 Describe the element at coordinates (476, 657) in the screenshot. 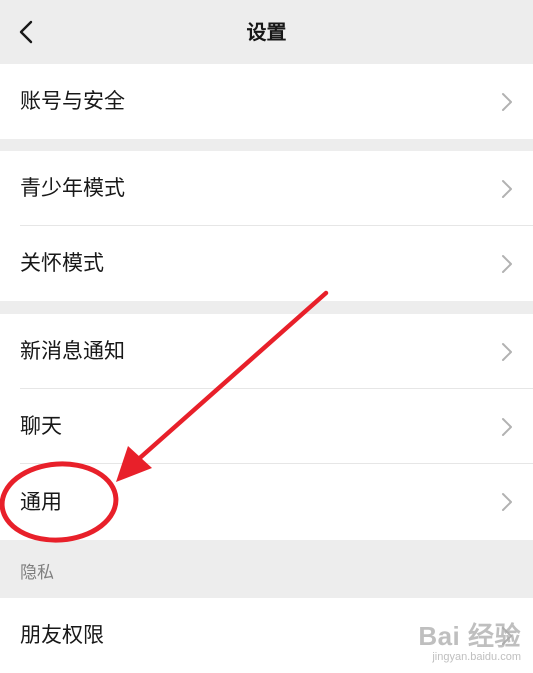

I see `watermark-site: jingyan.baidu.com` at that location.